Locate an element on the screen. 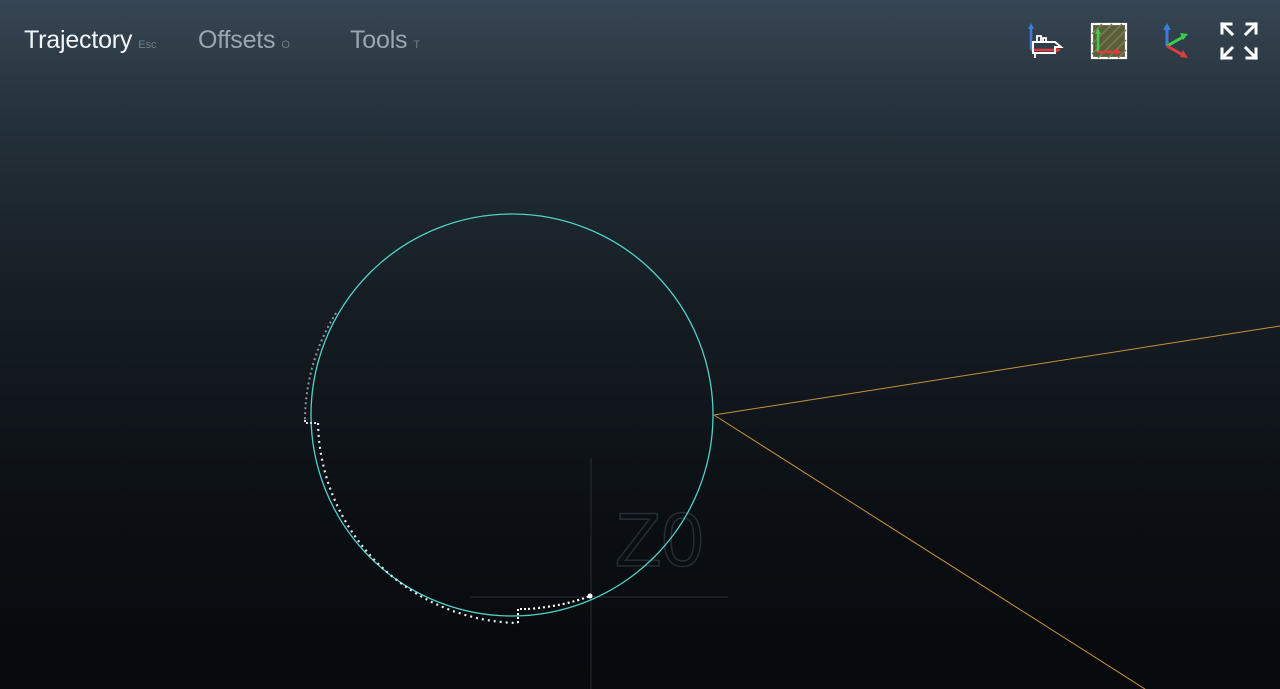 The width and height of the screenshot is (1280, 689). tool-position-marker is located at coordinates (590, 596).